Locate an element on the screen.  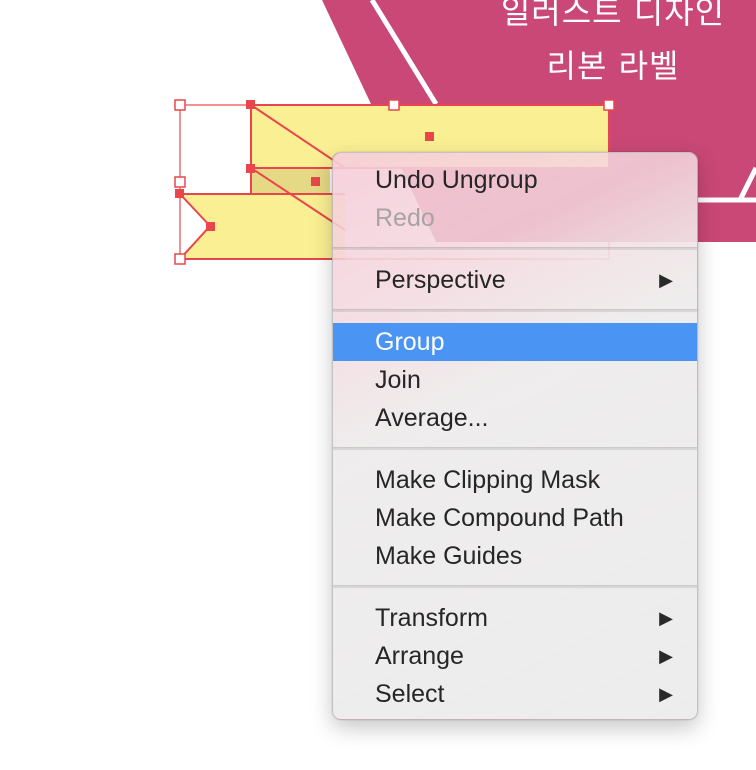
handle-bottom-left is located at coordinates (180, 259).